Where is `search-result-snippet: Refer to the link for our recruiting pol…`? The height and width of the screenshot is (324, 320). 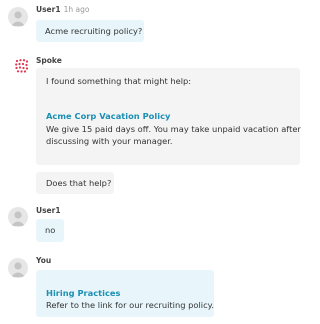
search-result-snippet: Refer to the link for our recruiting pol… is located at coordinates (130, 305).